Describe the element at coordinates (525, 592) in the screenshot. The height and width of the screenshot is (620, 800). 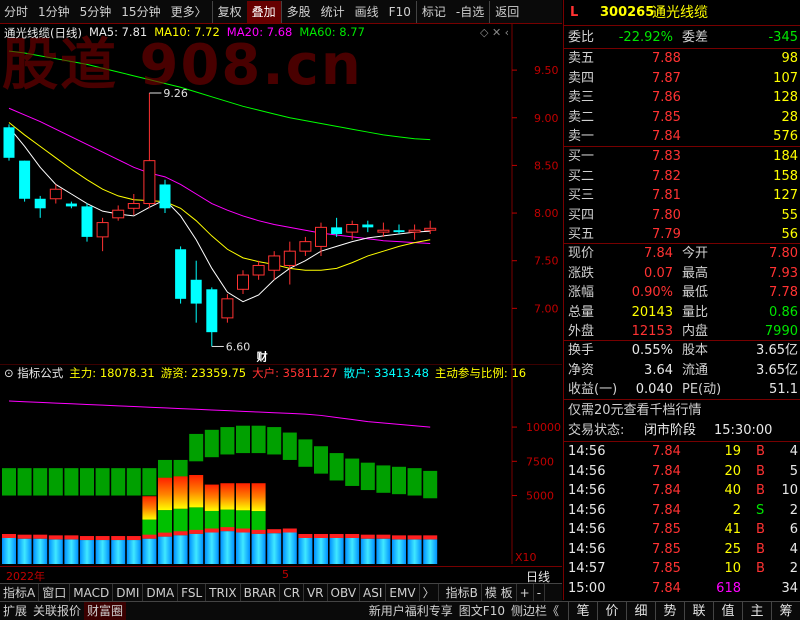
I see `indicator-tab: +` at that location.